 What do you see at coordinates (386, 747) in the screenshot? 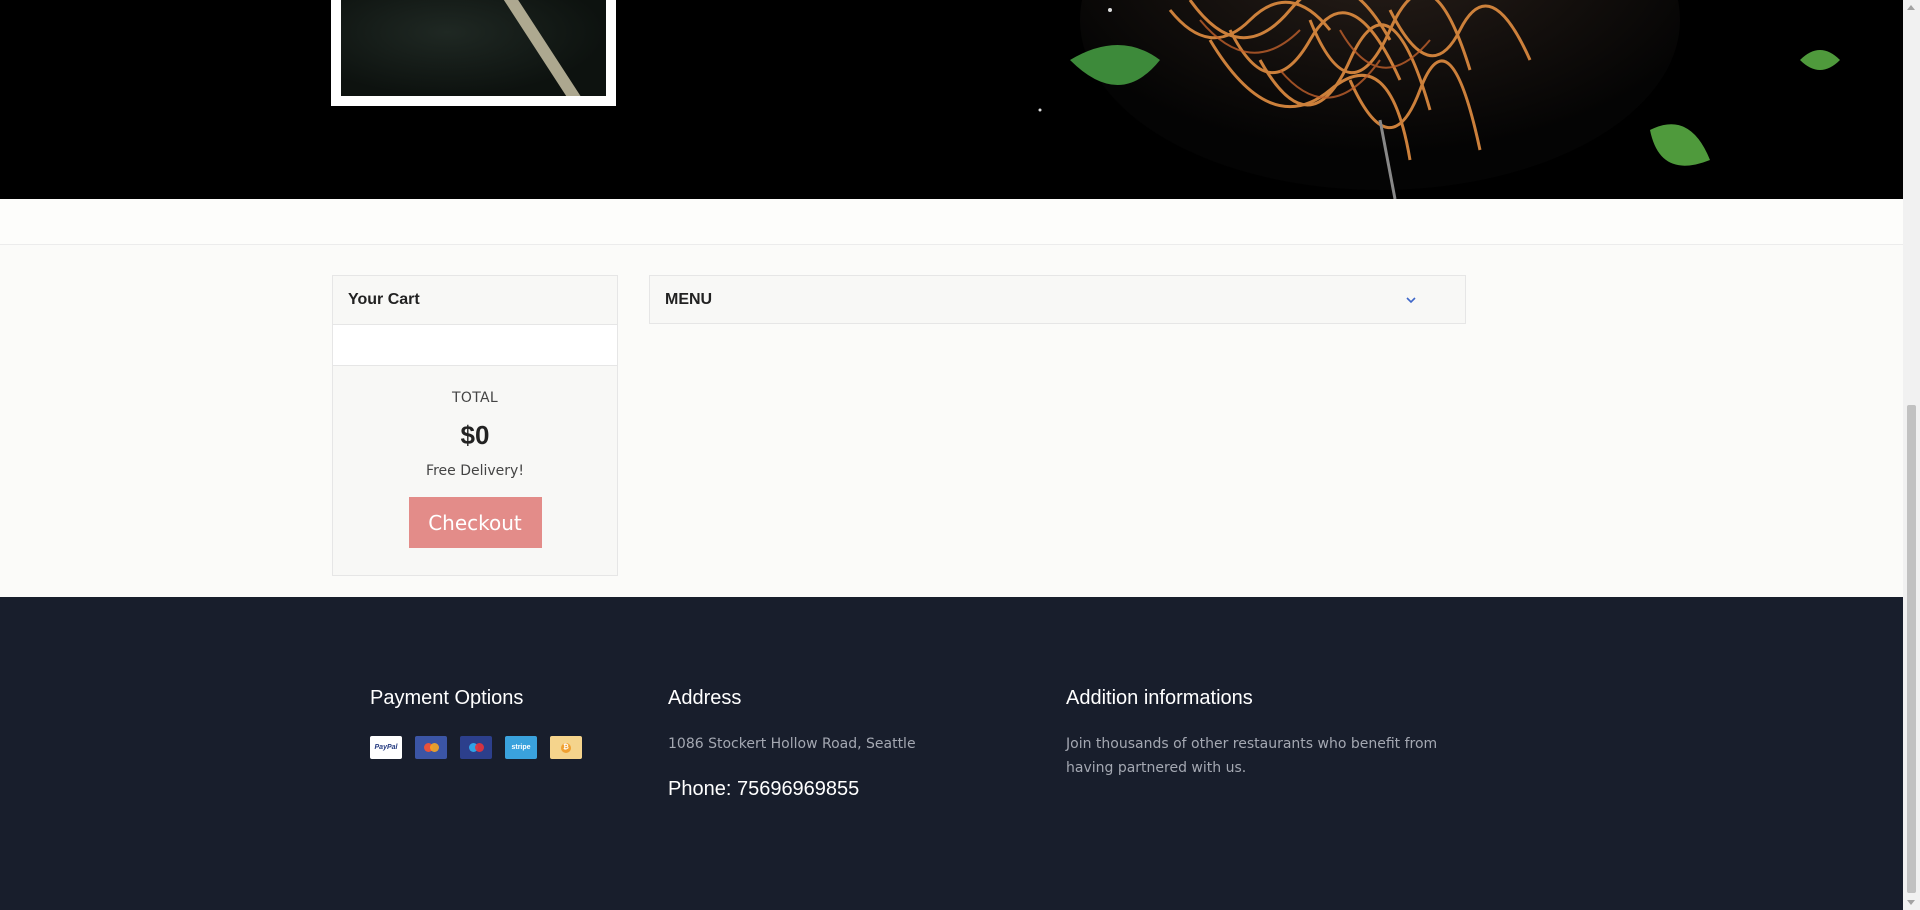
I see `paypal-icon: PayPal` at bounding box center [386, 747].